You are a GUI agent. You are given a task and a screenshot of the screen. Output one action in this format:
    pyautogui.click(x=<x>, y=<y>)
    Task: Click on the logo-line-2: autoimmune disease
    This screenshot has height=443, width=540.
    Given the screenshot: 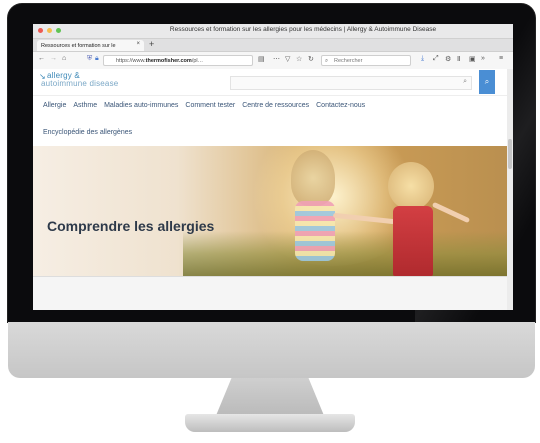 What is the action you would take?
    pyautogui.click(x=80, y=83)
    